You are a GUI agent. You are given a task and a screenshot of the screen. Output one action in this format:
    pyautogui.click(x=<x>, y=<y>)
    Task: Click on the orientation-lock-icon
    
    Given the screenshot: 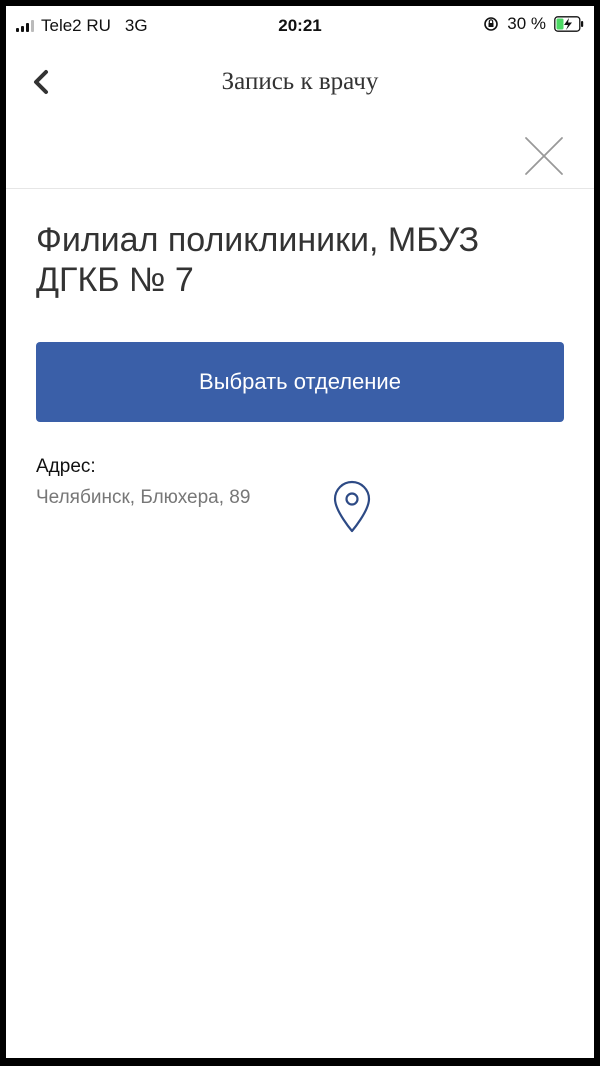 What is the action you would take?
    pyautogui.click(x=491, y=24)
    